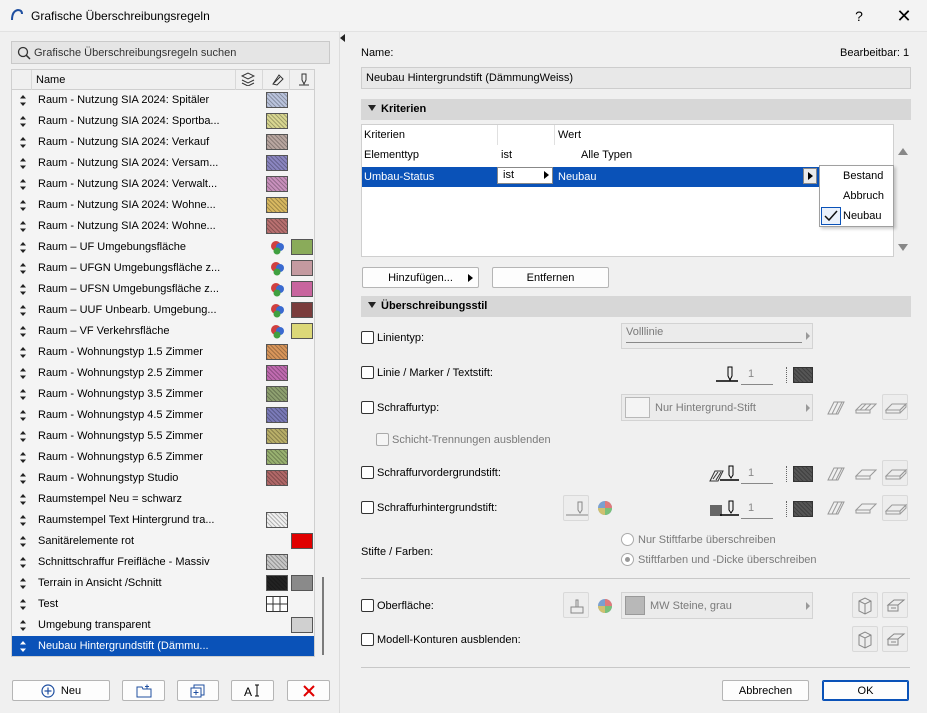 Image resolution: width=927 pixels, height=713 pixels. Describe the element at coordinates (163, 142) in the screenshot. I see `list-item: Raum - Nutzung SIA 2024: Verkauf` at that location.